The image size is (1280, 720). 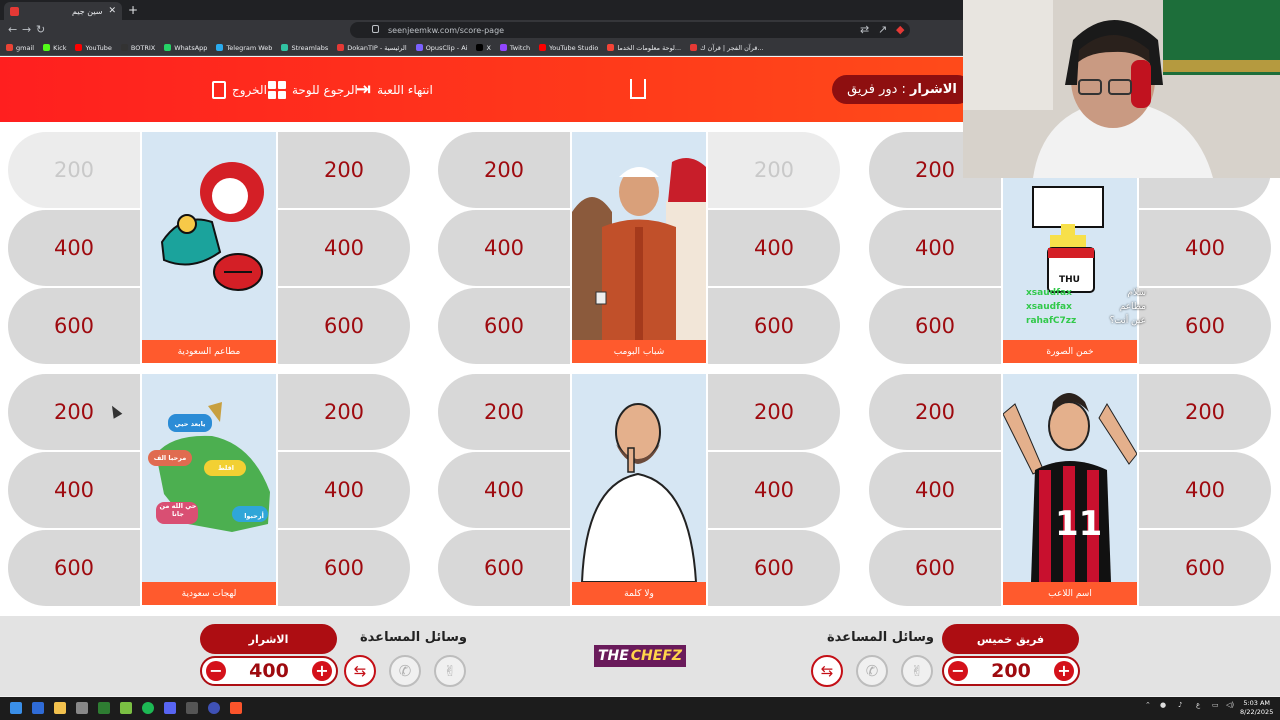 What do you see at coordinates (450, 671) in the screenshot?
I see `left-two-answers-aid-icon: ✌` at bounding box center [450, 671].